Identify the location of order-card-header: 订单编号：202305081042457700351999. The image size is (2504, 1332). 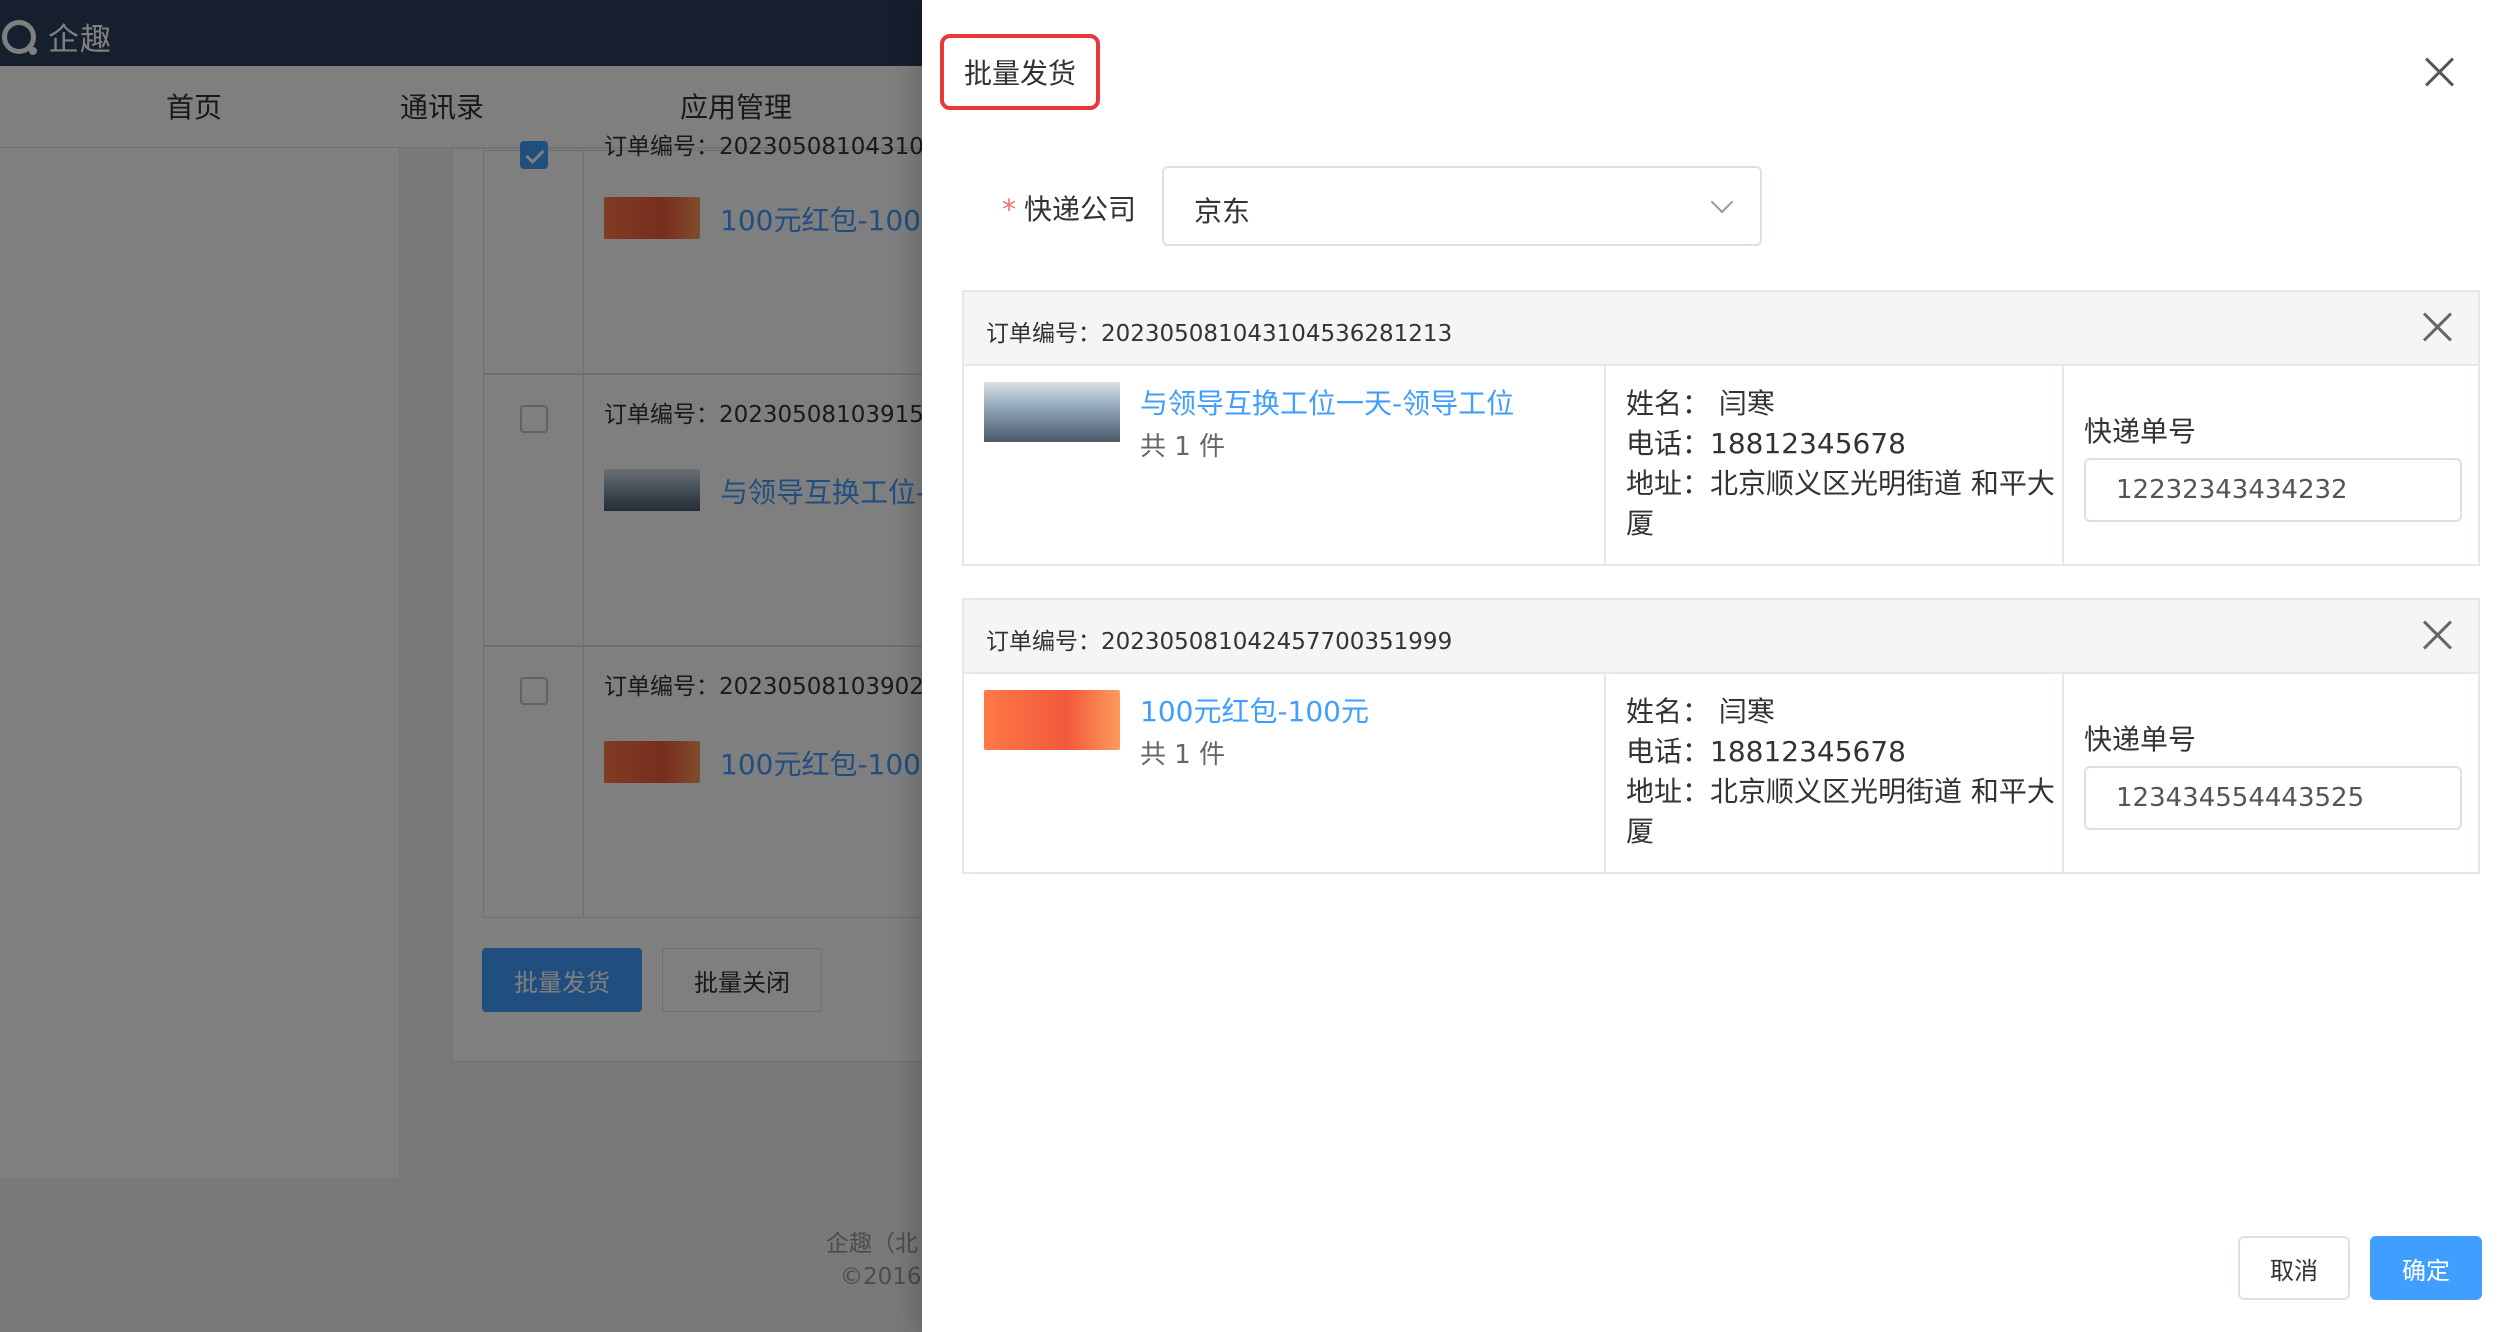
(1721, 637).